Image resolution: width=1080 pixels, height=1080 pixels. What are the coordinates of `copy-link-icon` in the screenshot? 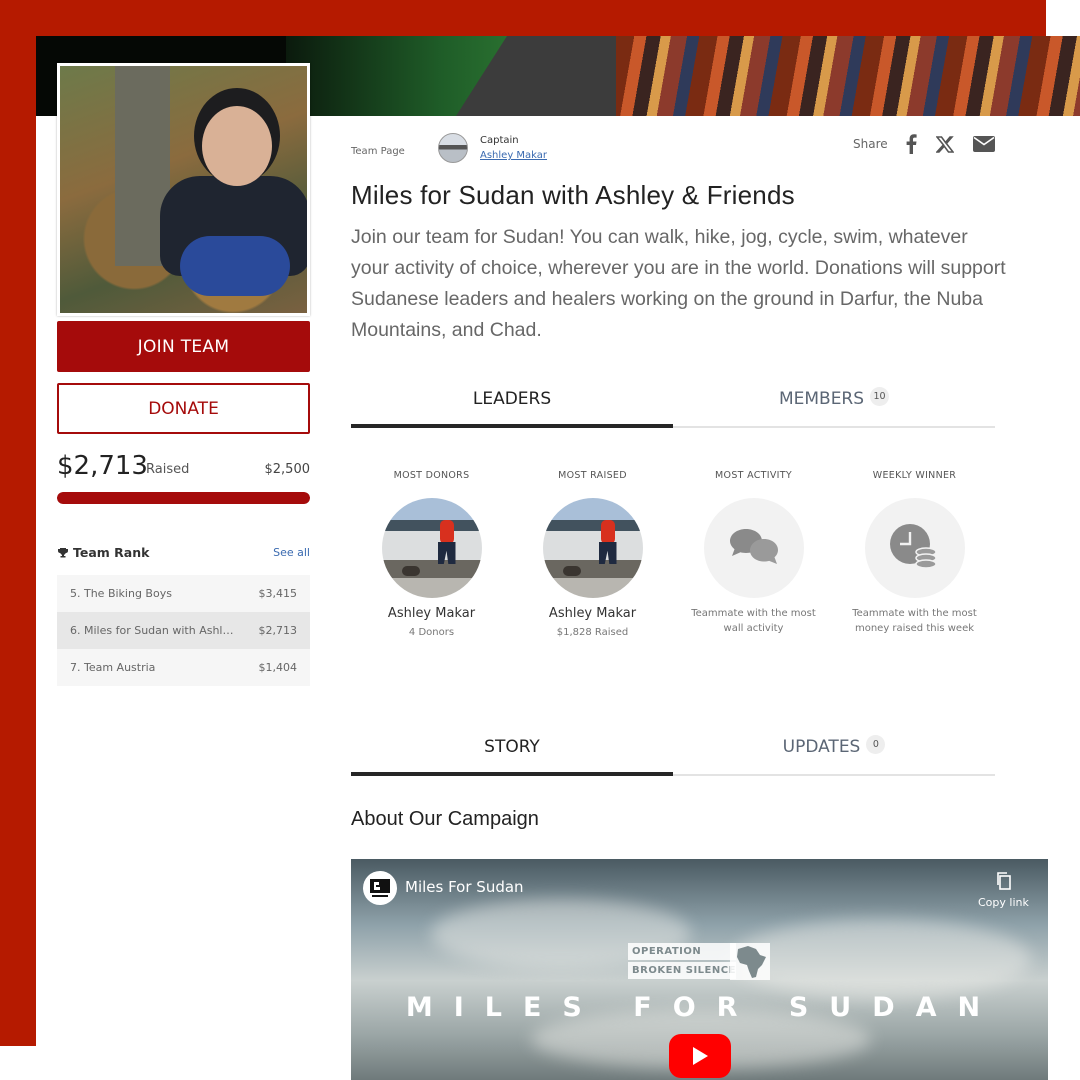 It's located at (1004, 883).